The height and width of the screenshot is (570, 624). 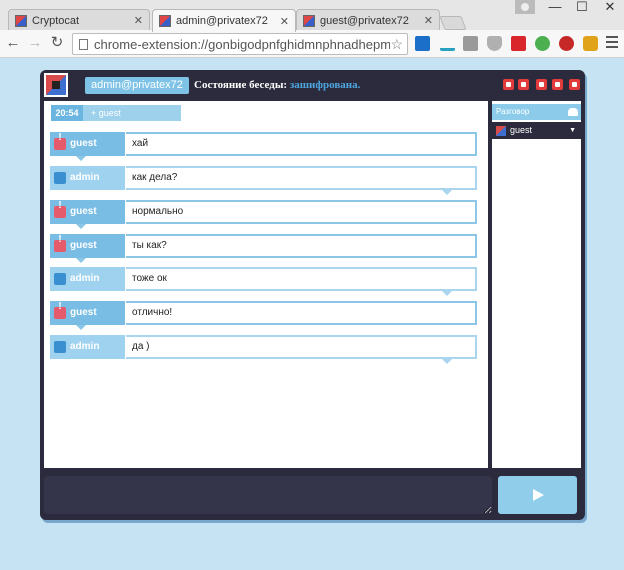 I want to click on sound-icon, so click(x=557, y=84).